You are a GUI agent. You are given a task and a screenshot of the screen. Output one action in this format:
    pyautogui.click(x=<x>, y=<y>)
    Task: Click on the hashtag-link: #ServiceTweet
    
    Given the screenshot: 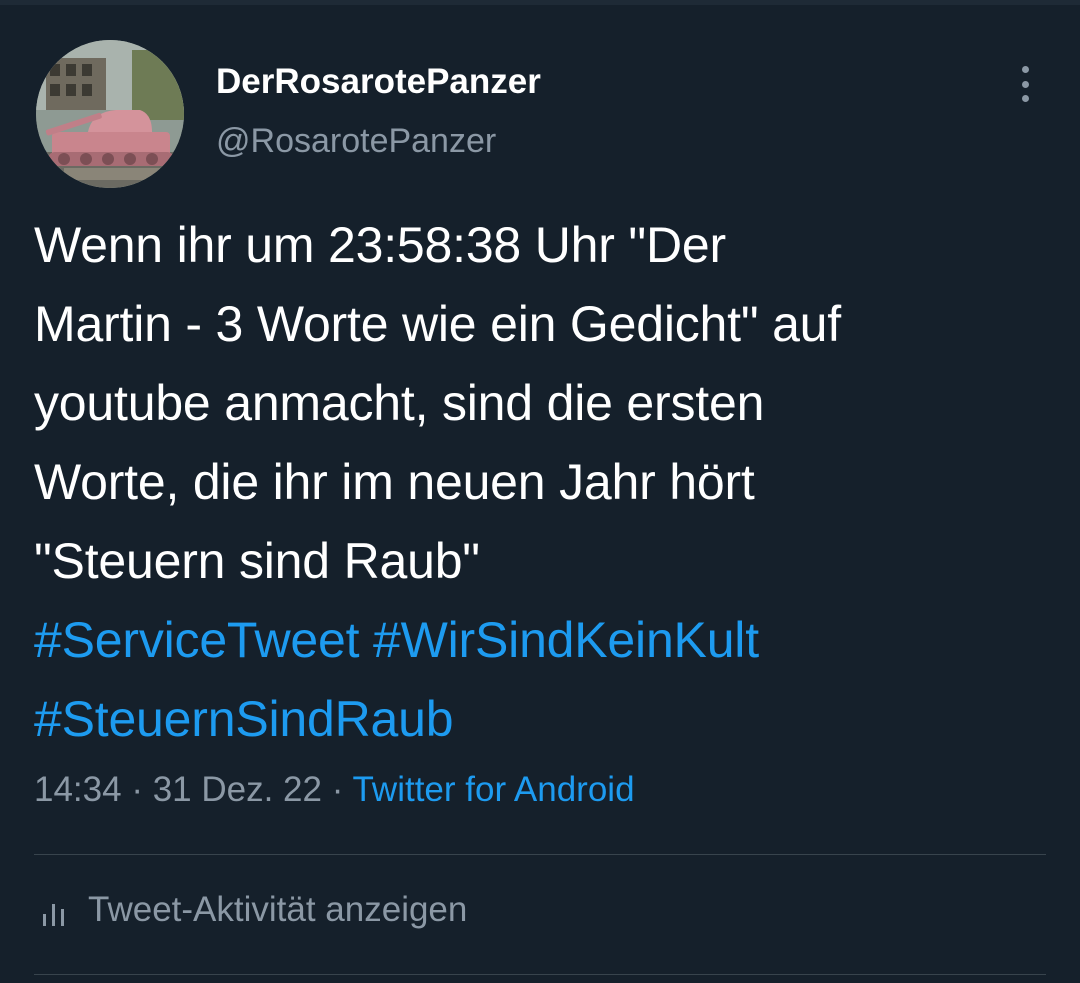 What is the action you would take?
    pyautogui.click(x=197, y=640)
    